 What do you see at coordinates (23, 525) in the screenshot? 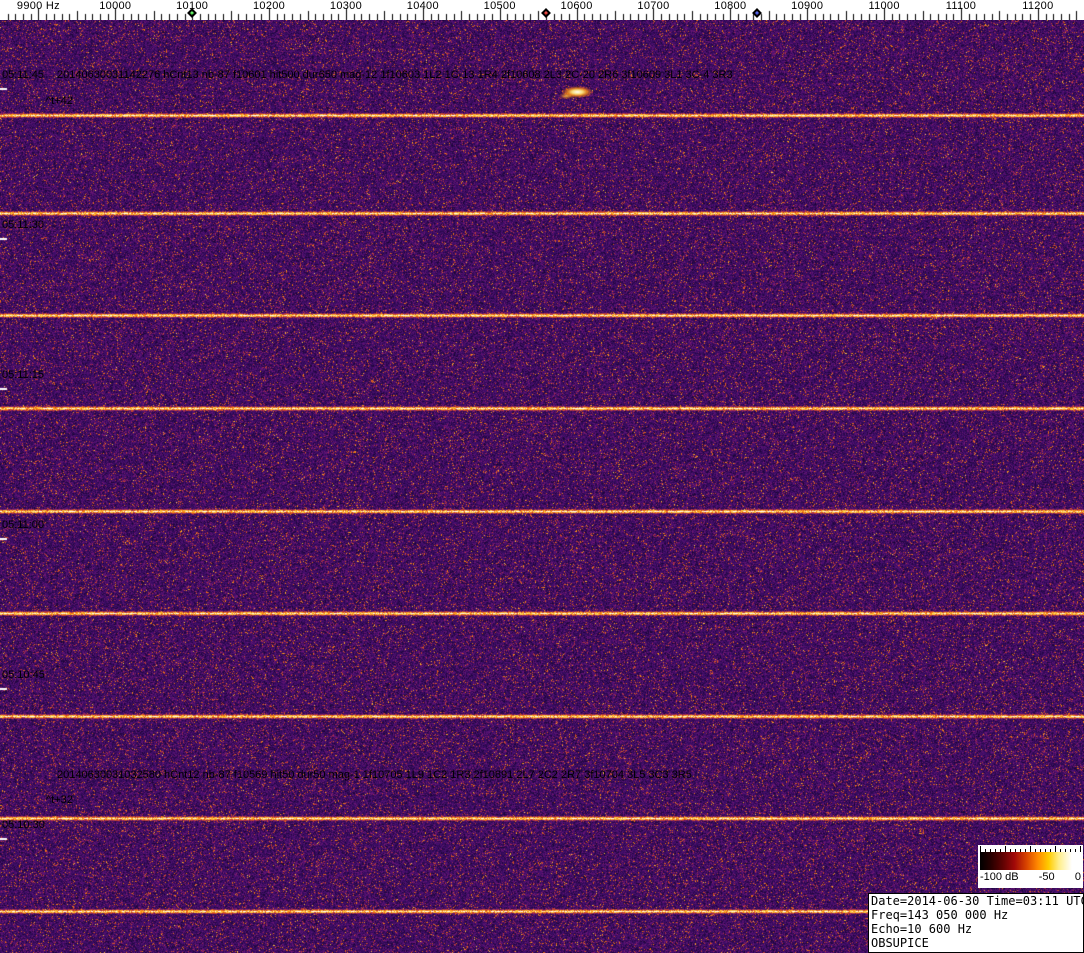
I see `time-label: 05:11:00` at bounding box center [23, 525].